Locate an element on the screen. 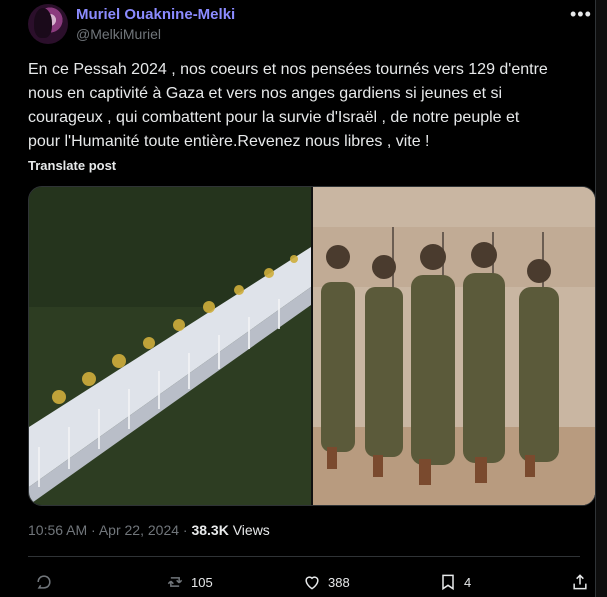 This screenshot has width=607, height=597. bookmark-button: 4 is located at coordinates (454, 582).